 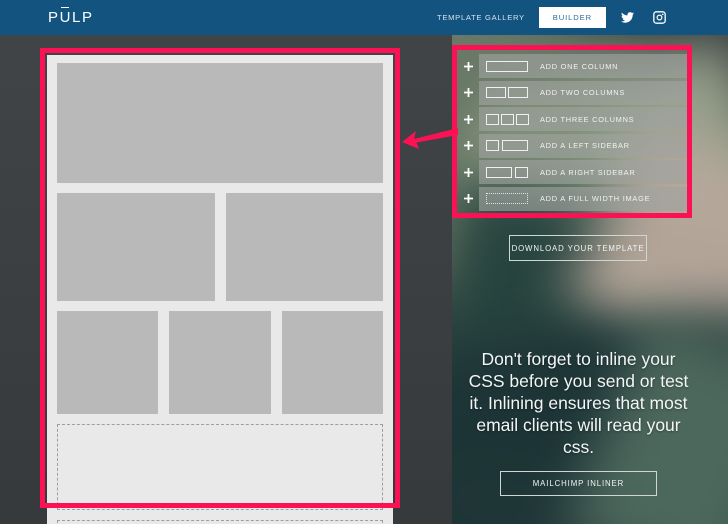 I want to click on tool-add-one-column: ADD ONE COLUMN, so click(x=572, y=66).